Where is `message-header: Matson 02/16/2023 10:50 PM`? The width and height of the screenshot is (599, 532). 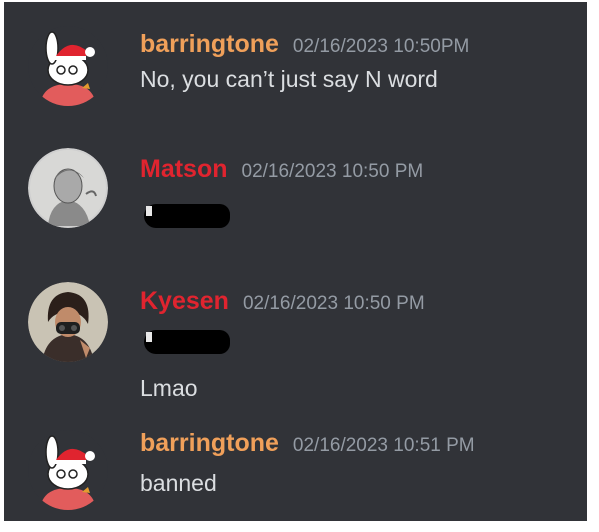 message-header: Matson 02/16/2023 10:50 PM is located at coordinates (281, 169).